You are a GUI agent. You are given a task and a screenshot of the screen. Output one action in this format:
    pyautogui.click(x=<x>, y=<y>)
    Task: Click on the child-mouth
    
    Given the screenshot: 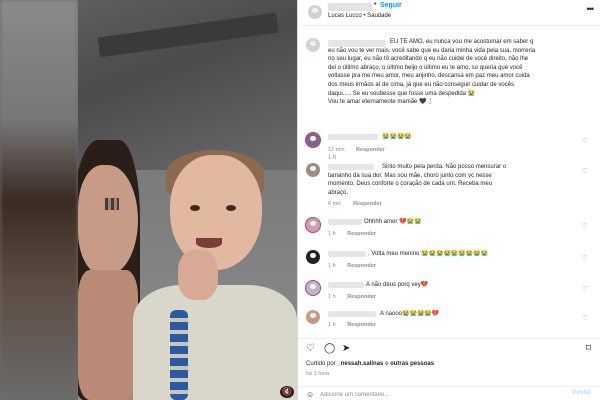 What is the action you would take?
    pyautogui.click(x=209, y=243)
    